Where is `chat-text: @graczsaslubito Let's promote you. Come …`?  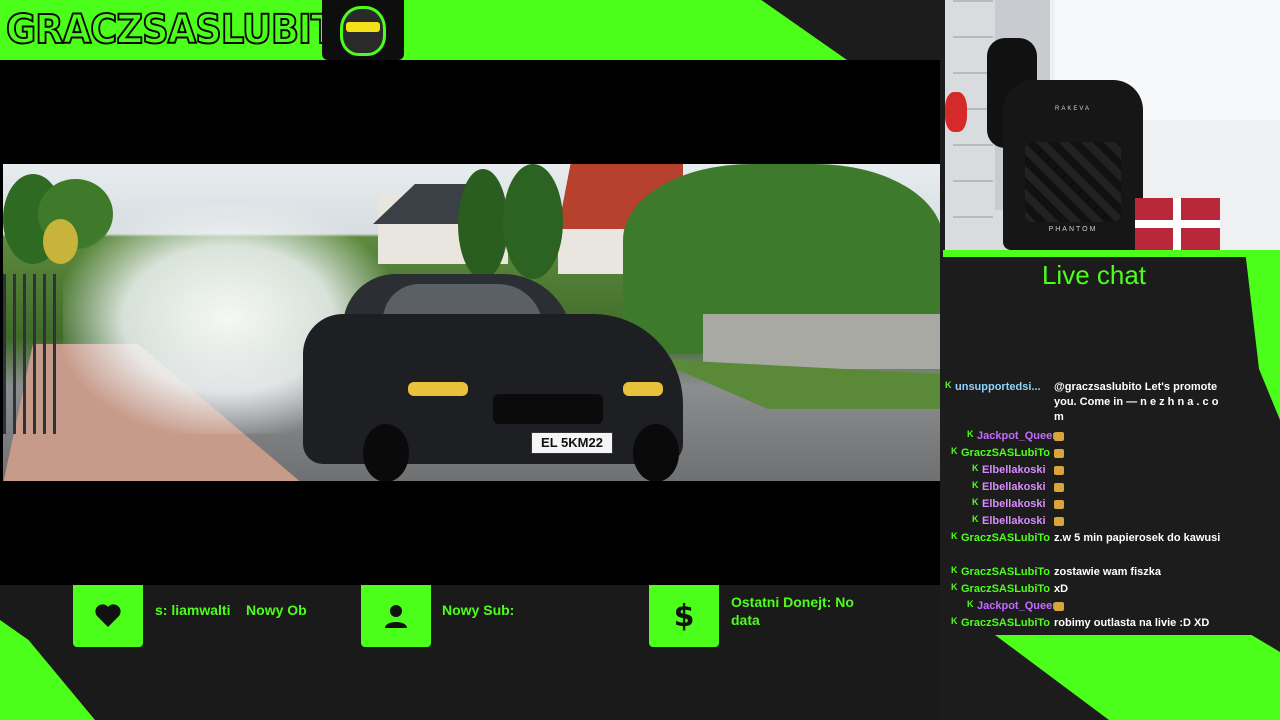 chat-text: @graczsaslubito Let's promote you. Come … is located at coordinates (1136, 402).